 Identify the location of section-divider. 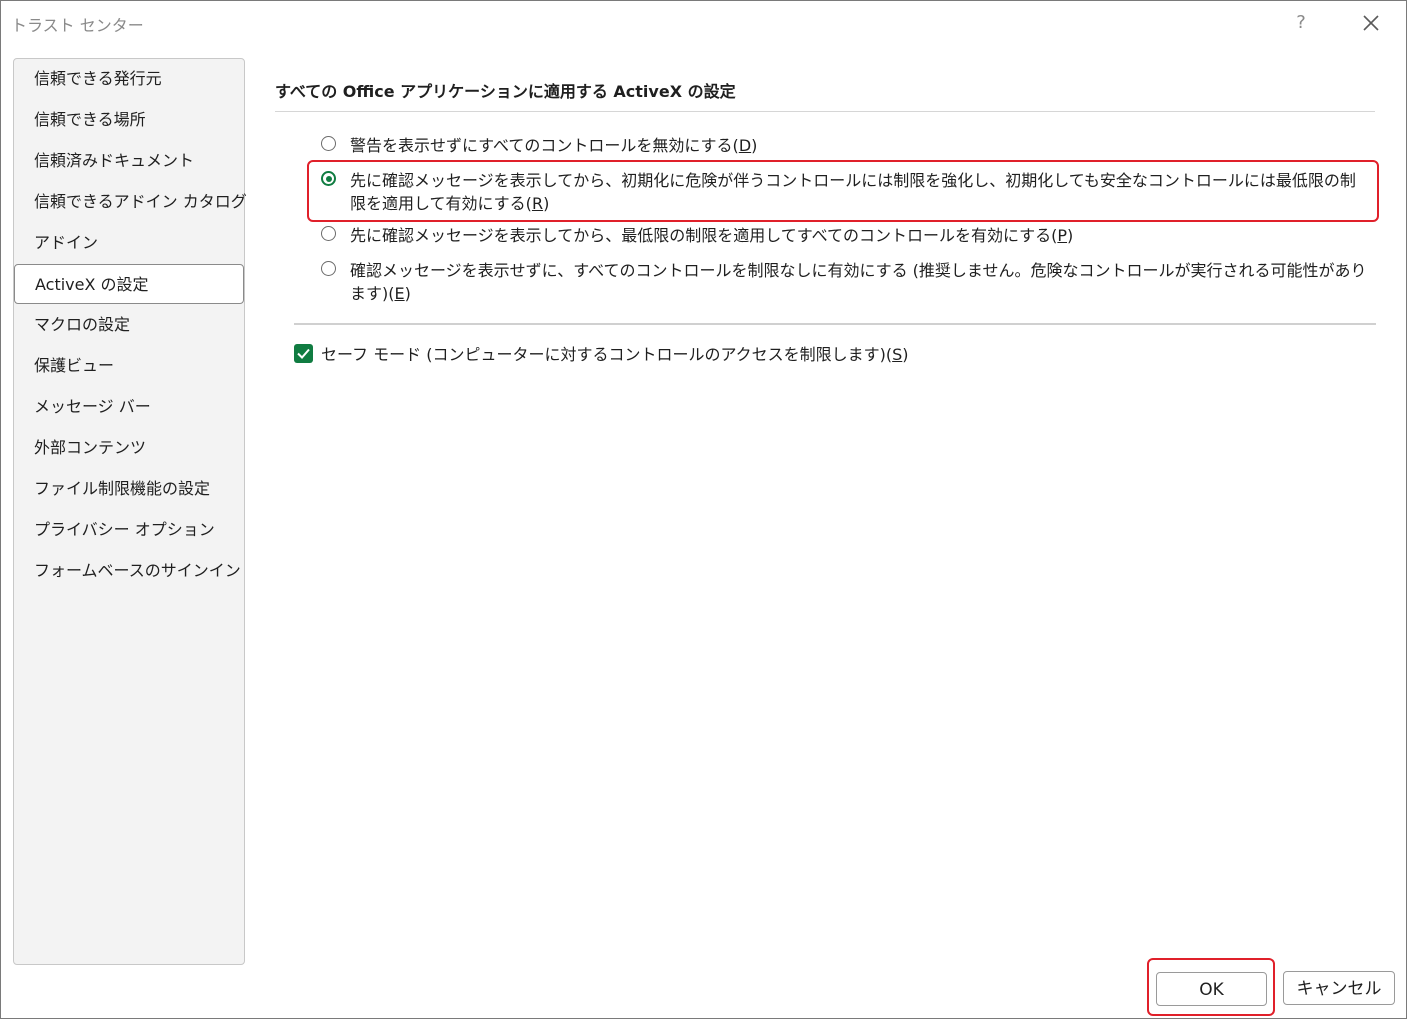
(825, 111).